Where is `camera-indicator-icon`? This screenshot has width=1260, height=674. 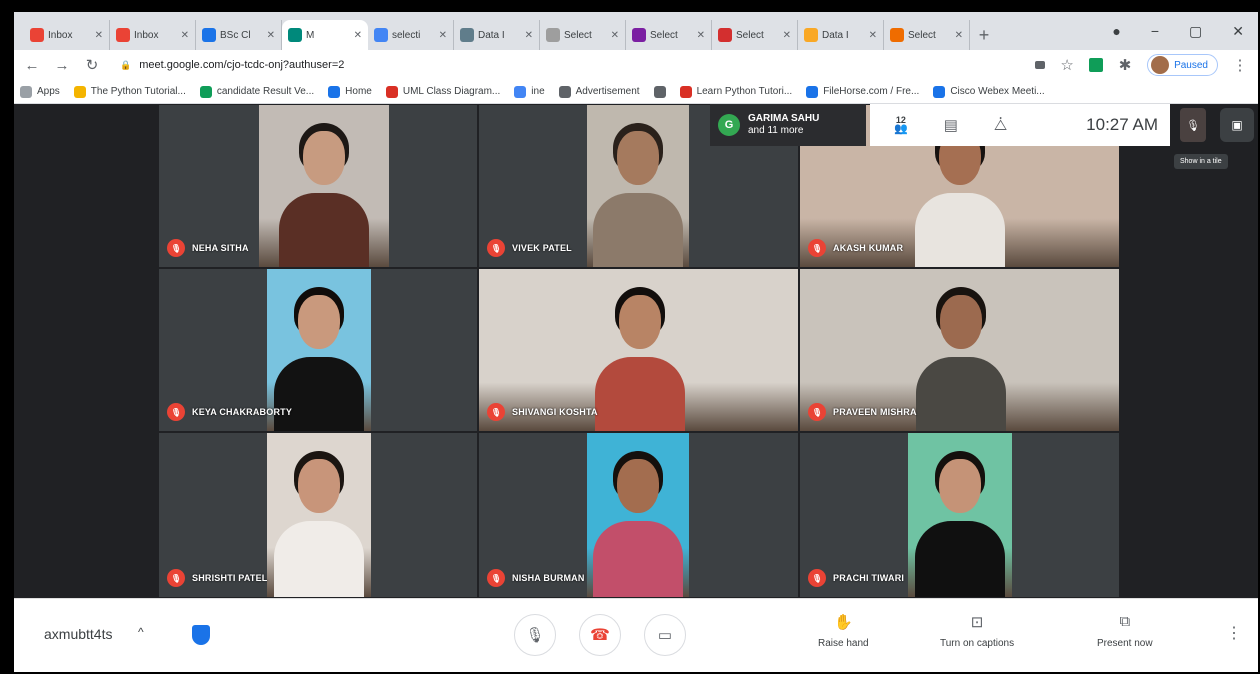
camera-indicator-icon is located at coordinates (1040, 65).